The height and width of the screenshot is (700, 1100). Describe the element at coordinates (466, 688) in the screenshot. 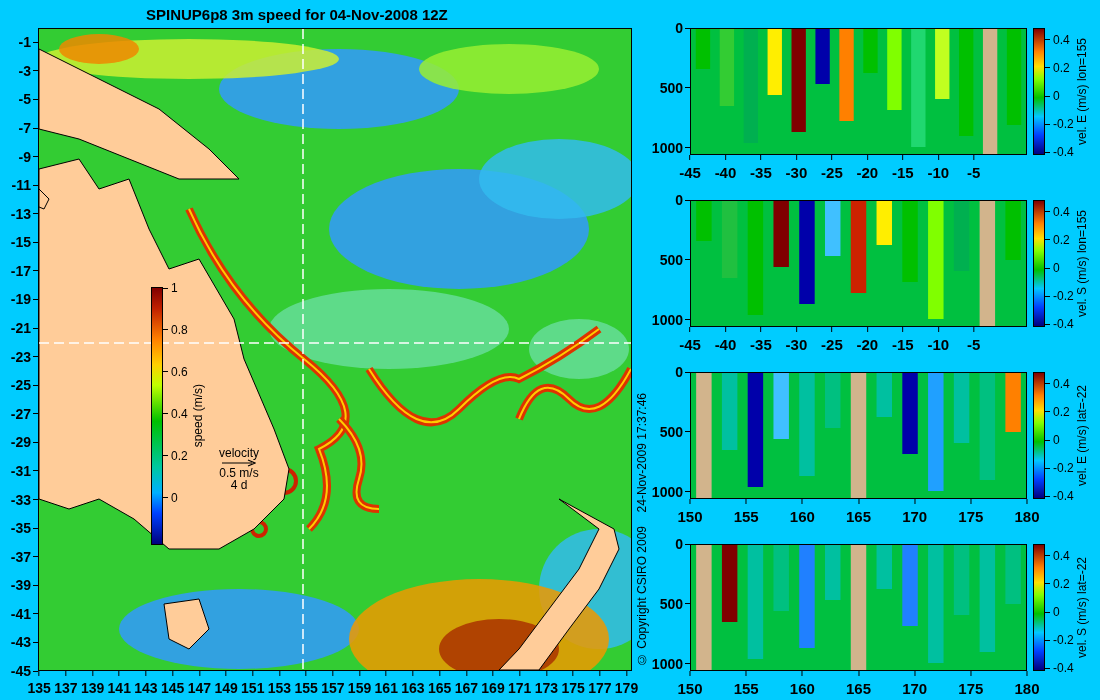

I see `axis-tick-label: 167` at that location.